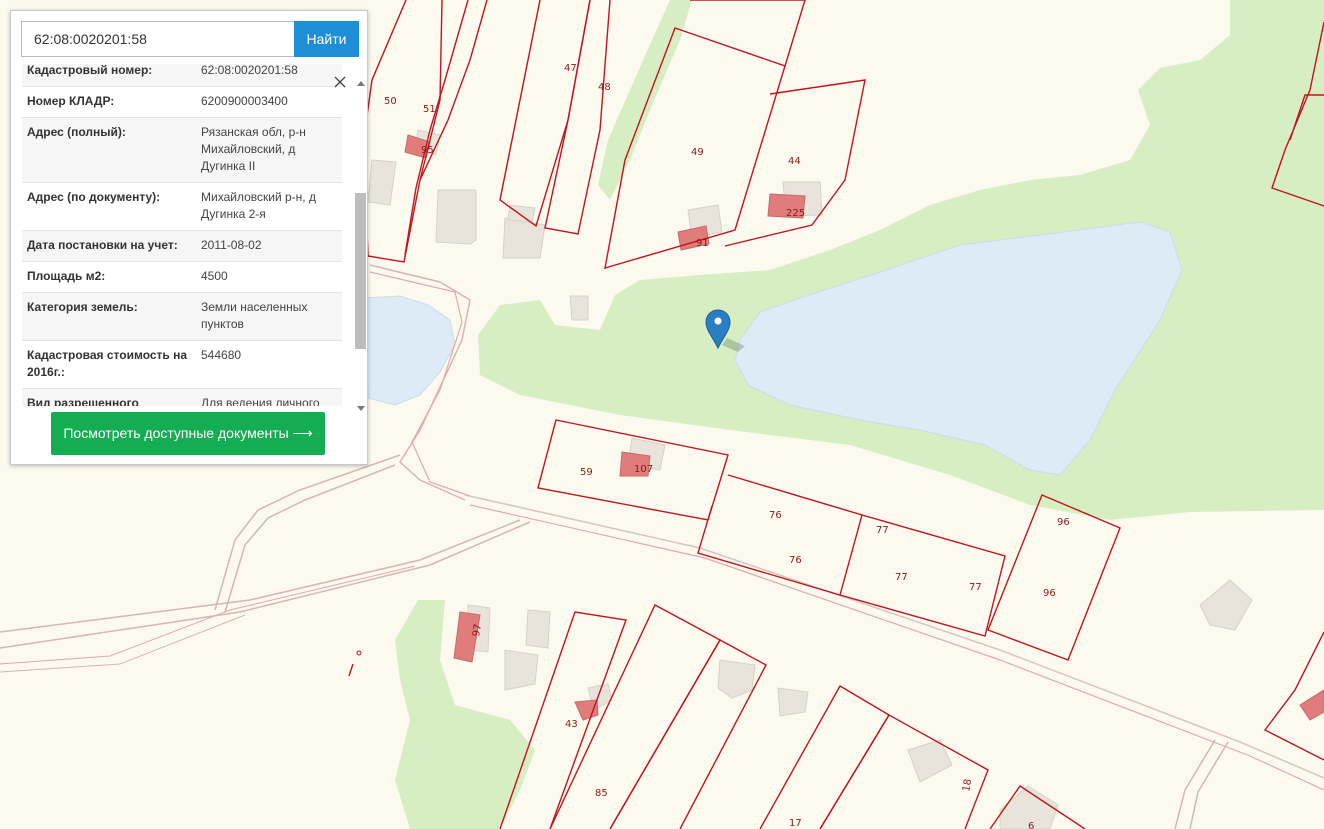  I want to click on row-key: Кадастровый номер:, so click(90, 70).